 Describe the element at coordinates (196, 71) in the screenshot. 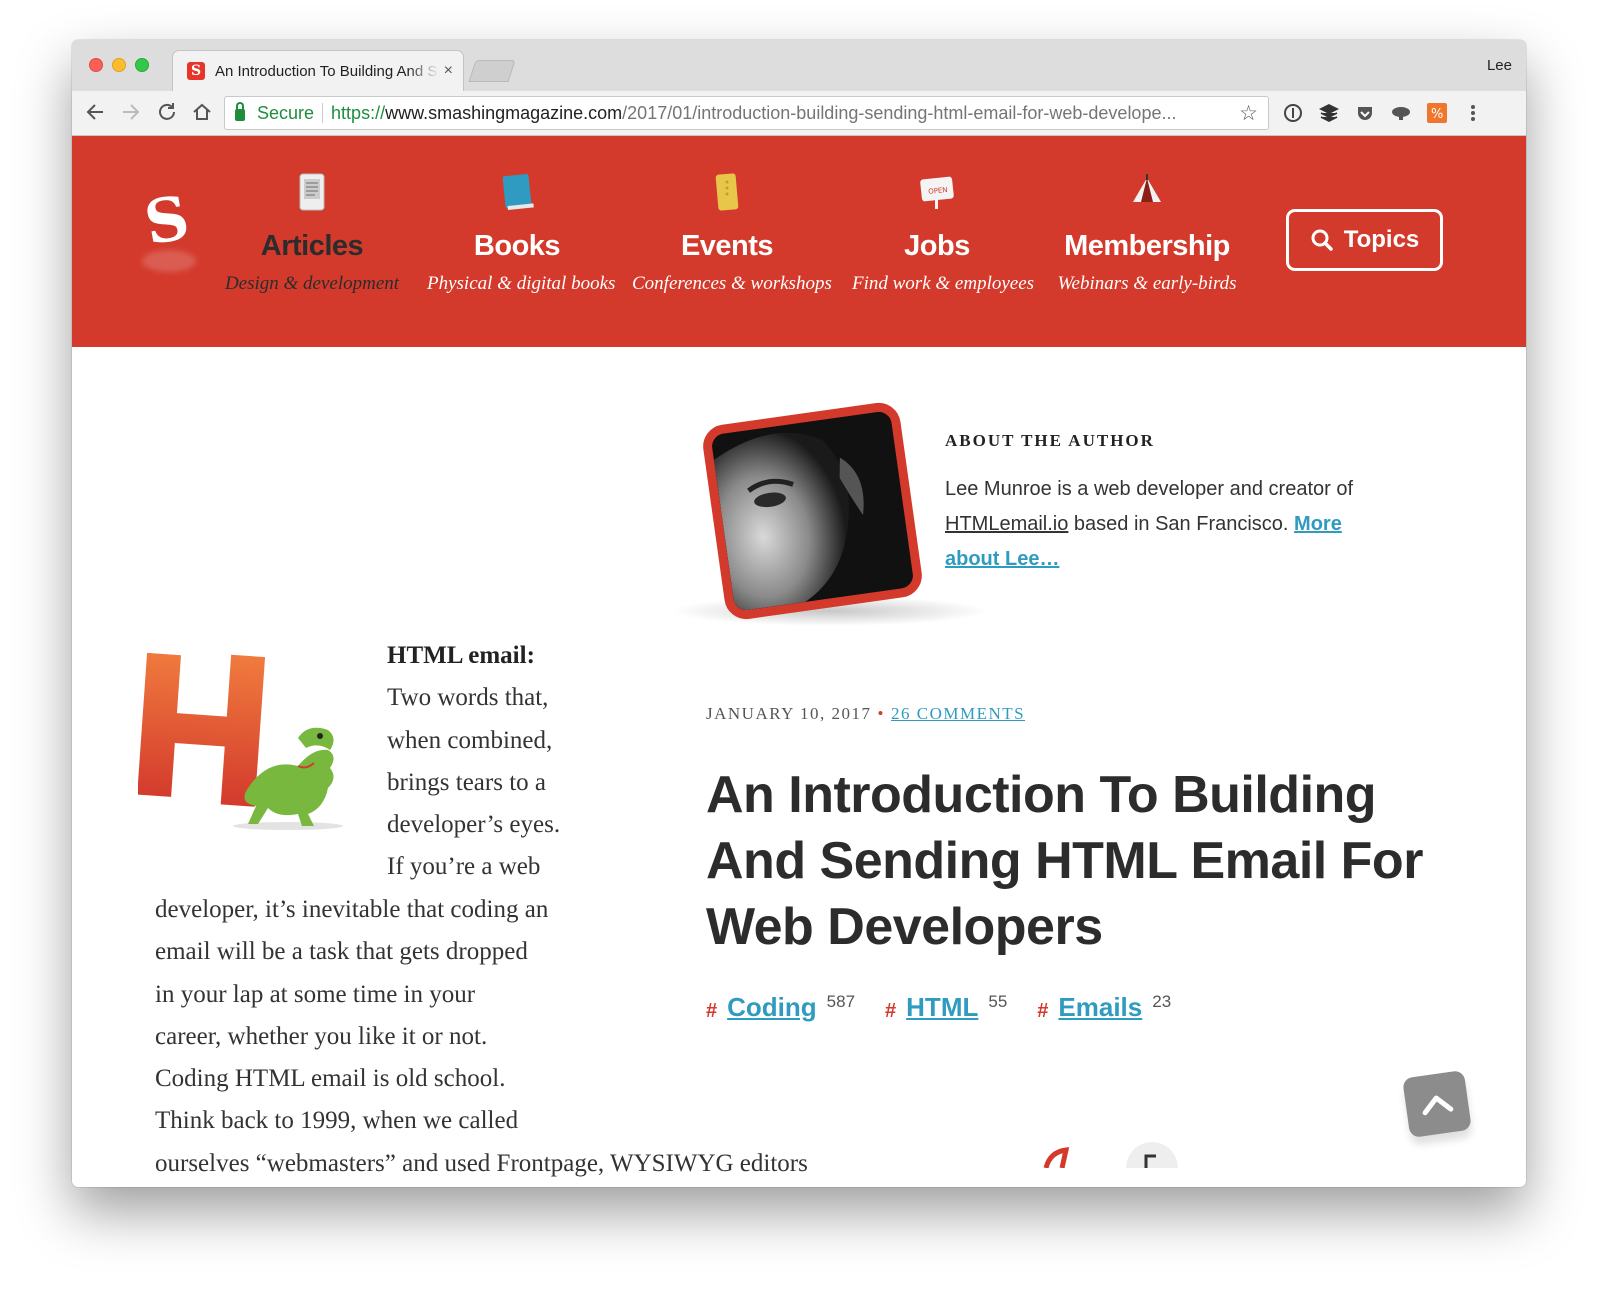

I see `smashing-favicon-icon: S` at that location.